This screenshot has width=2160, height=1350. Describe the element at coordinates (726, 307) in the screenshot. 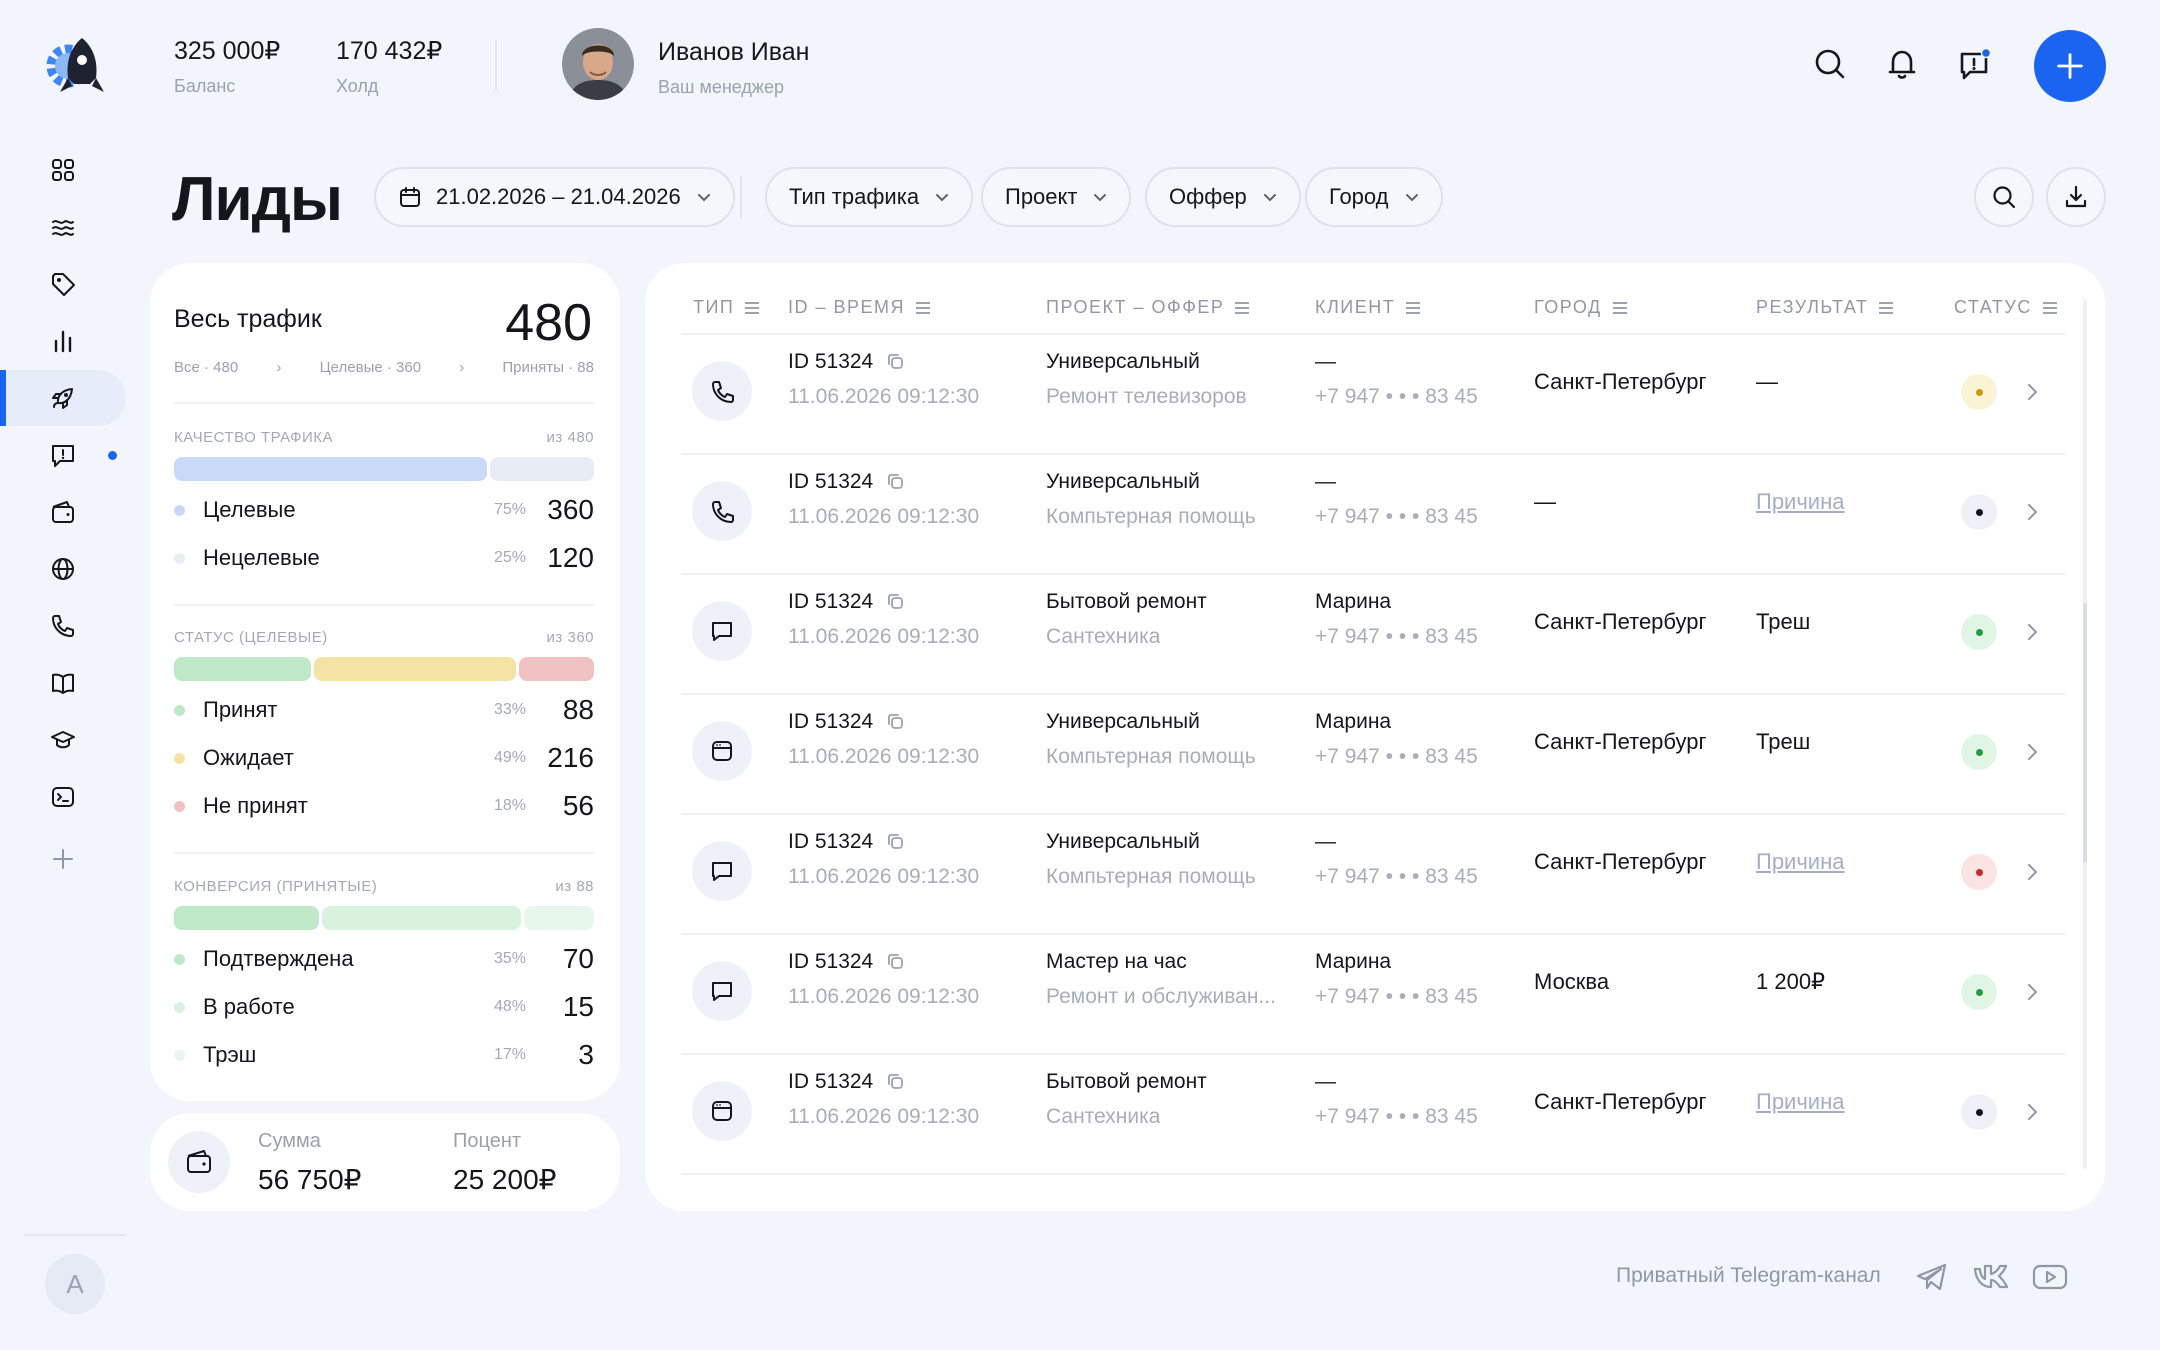

I see `column-header: ТИП` at that location.